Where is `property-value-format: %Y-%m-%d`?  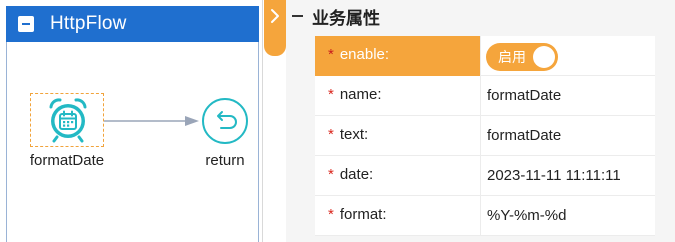 property-value-format: %Y-%m-%d is located at coordinates (526, 216).